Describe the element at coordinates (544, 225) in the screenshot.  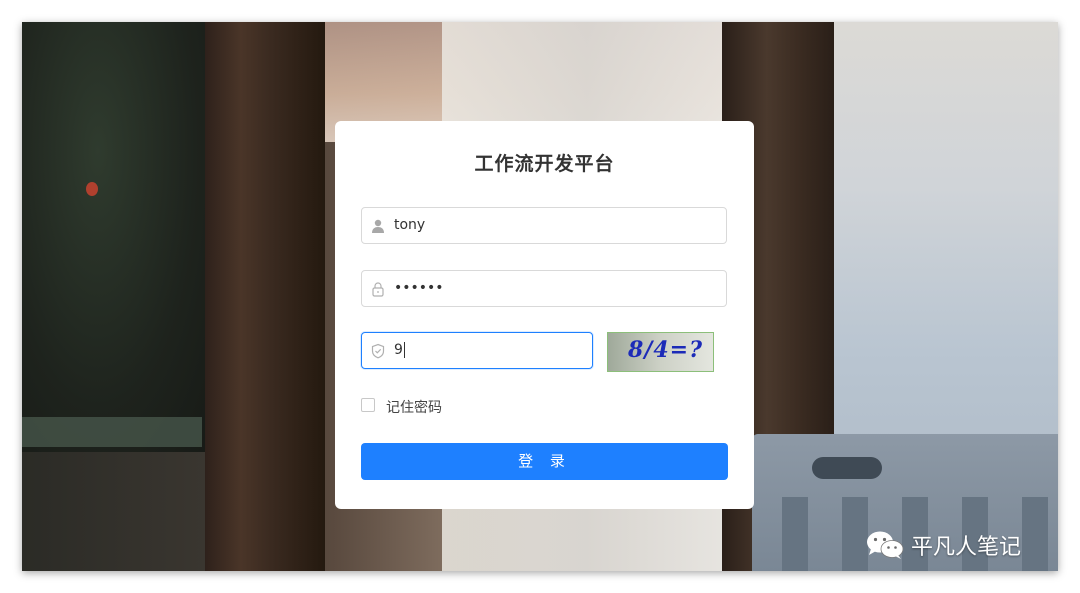
I see `username-field: tony` at that location.